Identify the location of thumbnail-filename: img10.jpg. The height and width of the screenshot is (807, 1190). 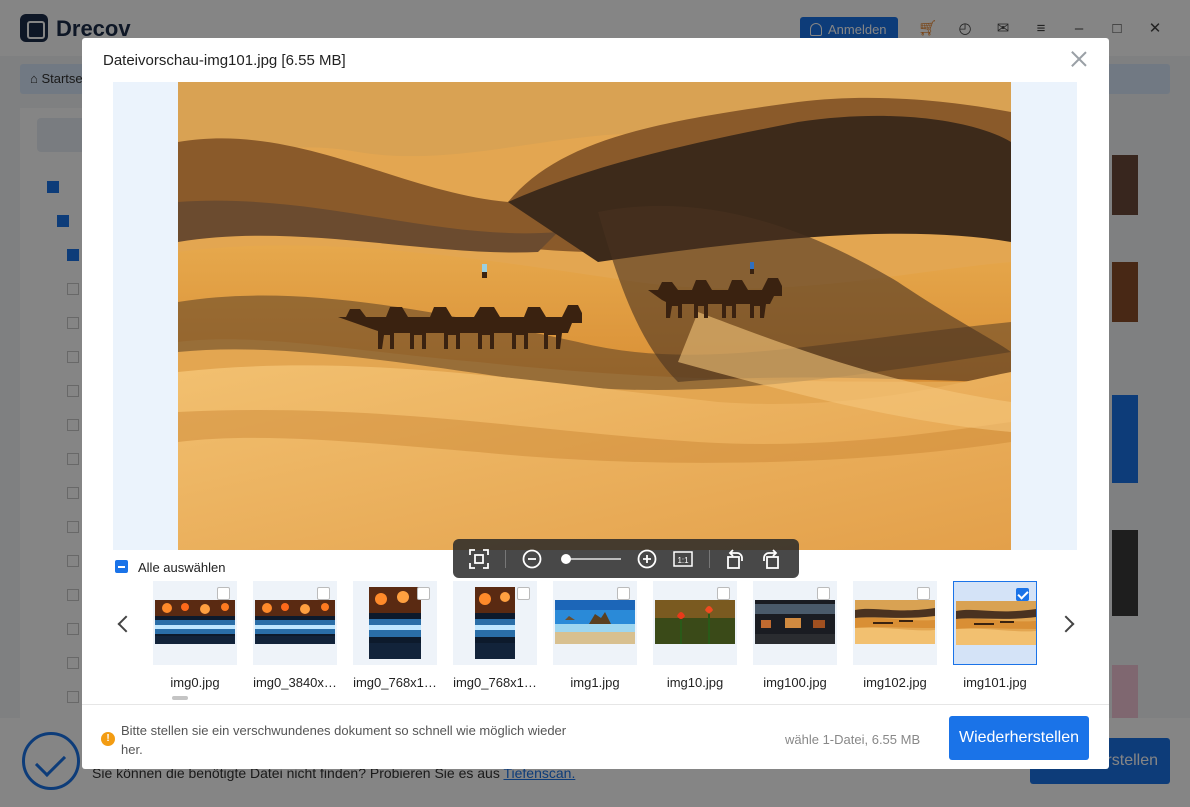
(695, 682).